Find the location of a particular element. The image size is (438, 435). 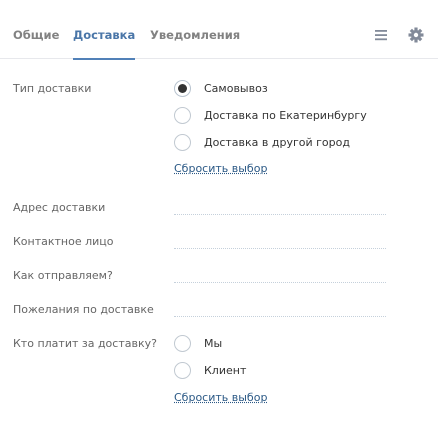

address-label: Адрес доставки is located at coordinates (59, 207).